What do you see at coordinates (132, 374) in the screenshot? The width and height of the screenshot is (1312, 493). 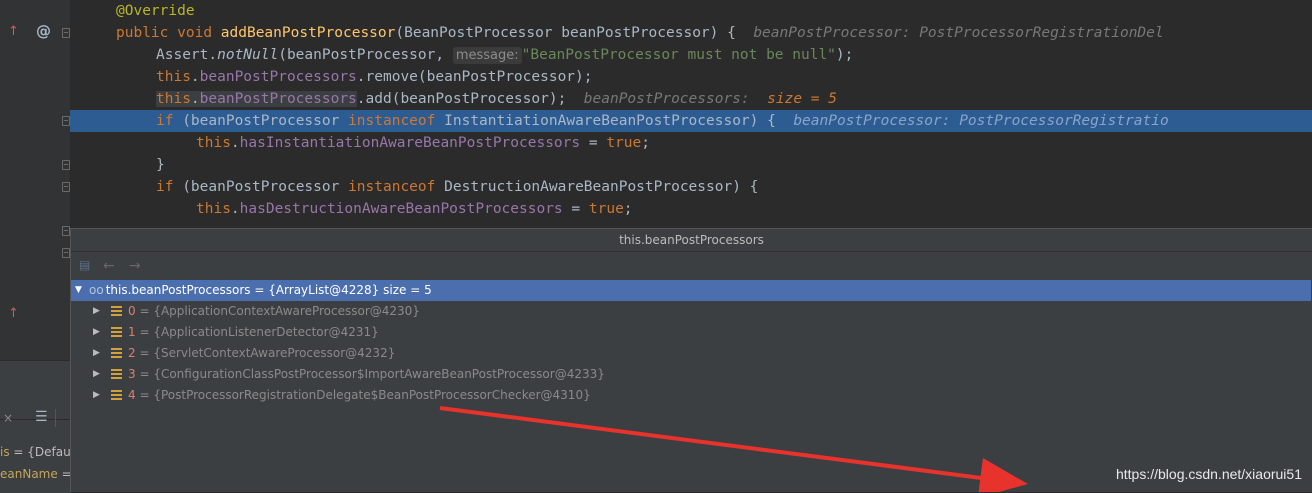 I see `item-index: 3` at bounding box center [132, 374].